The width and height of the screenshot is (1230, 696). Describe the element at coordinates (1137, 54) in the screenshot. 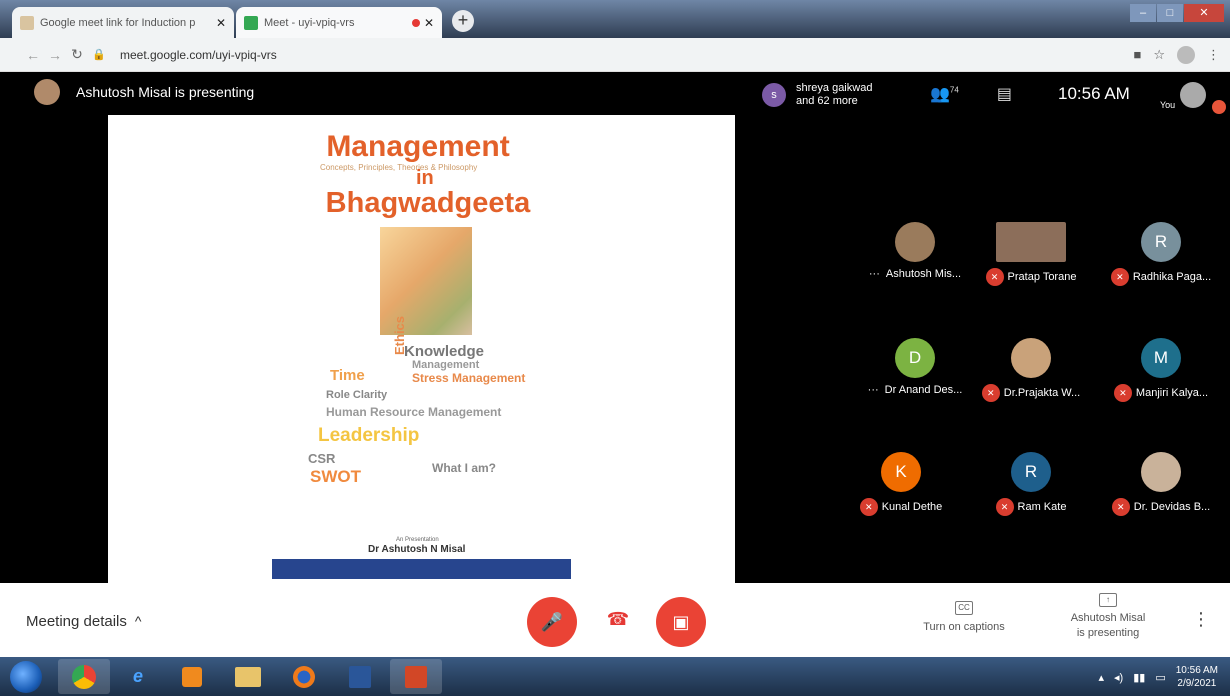

I see `camera-icon: ■` at that location.